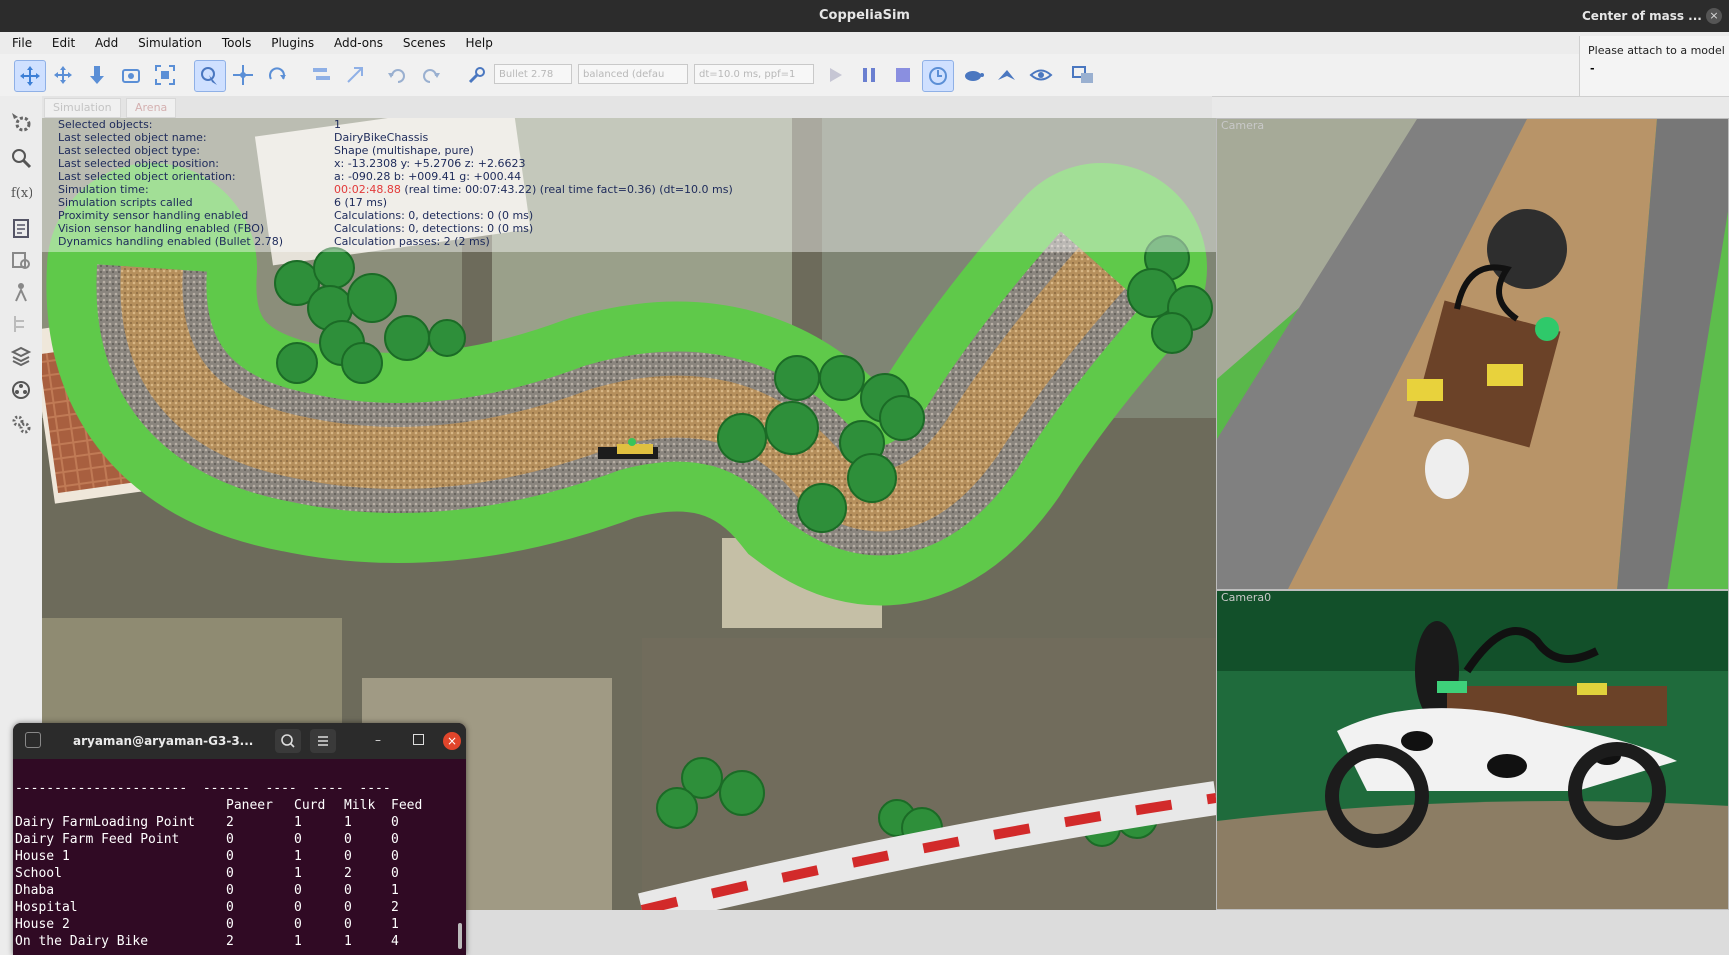 Image resolution: width=1729 pixels, height=955 pixels. I want to click on camera-pan-button, so click(30, 76).